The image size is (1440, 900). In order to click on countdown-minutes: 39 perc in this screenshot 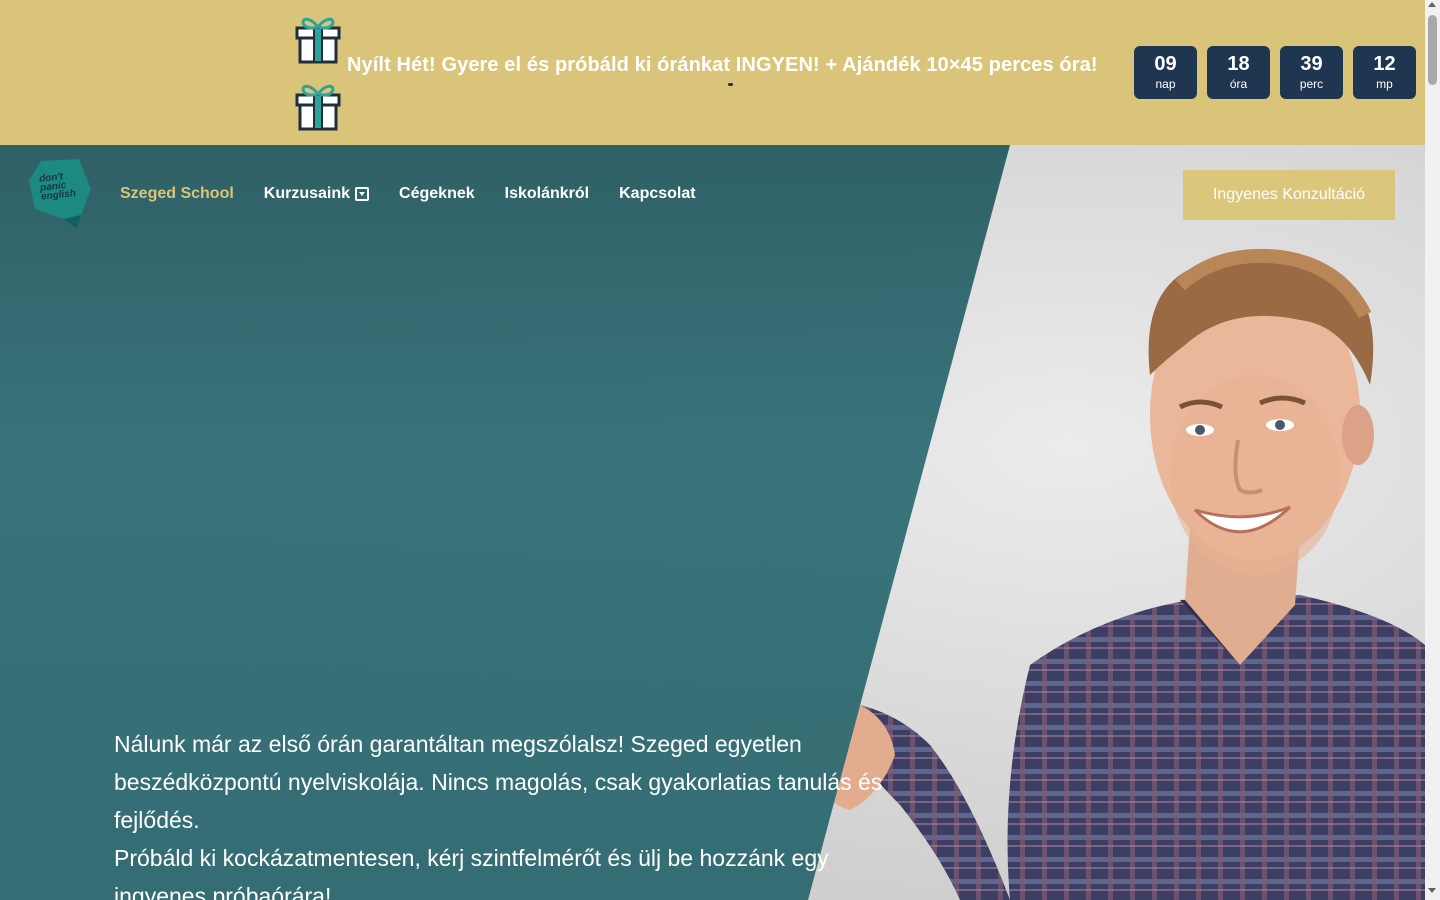, I will do `click(1311, 72)`.